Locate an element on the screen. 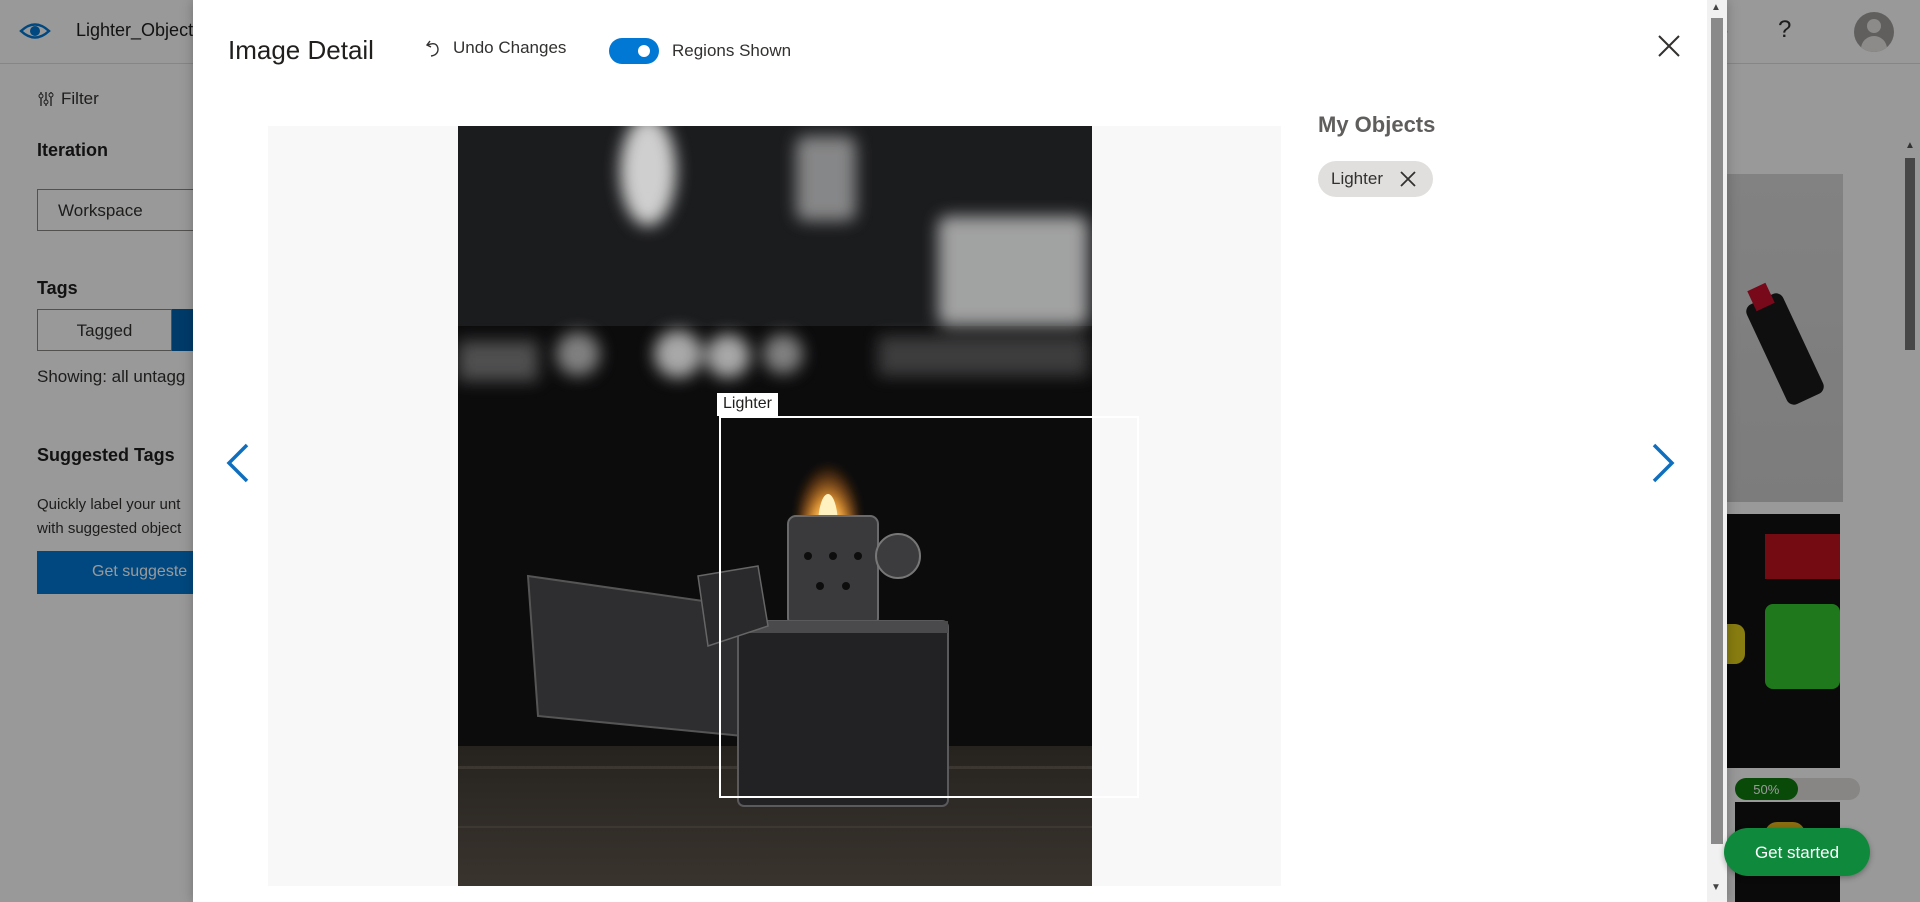  object-tag-chip: Lighter is located at coordinates (1375, 179).